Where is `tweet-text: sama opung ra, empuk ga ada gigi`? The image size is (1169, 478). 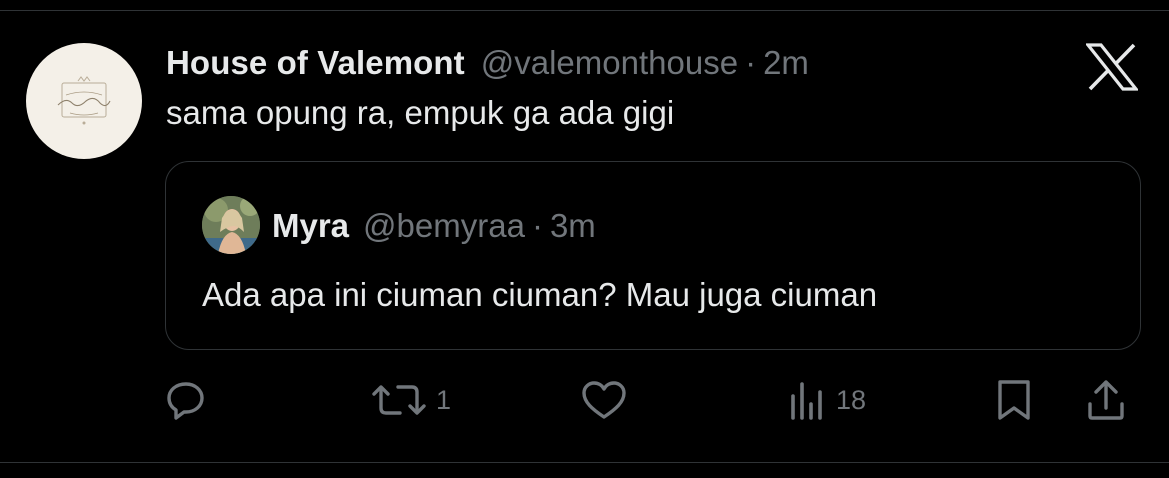 tweet-text: sama opung ra, empuk ga ada gigi is located at coordinates (420, 112).